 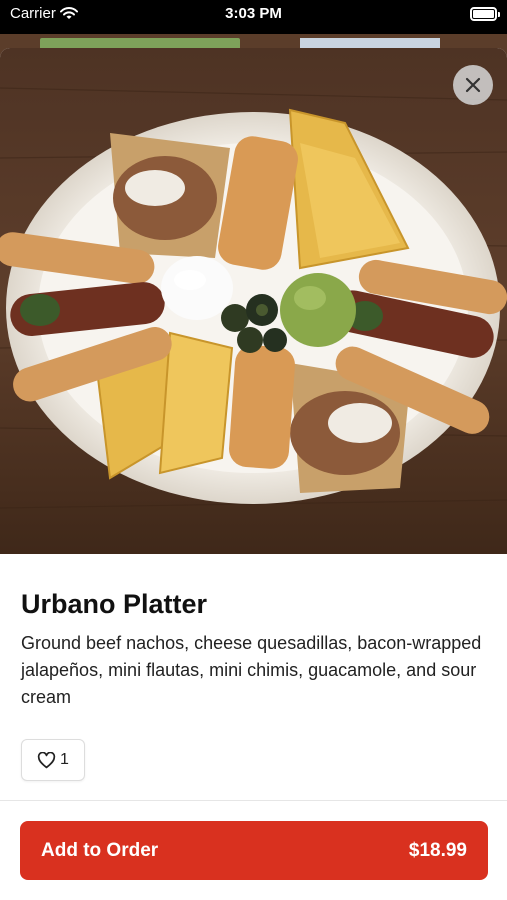 What do you see at coordinates (254, 850) in the screenshot?
I see `add-to-order-button: Add to Order $18.99` at bounding box center [254, 850].